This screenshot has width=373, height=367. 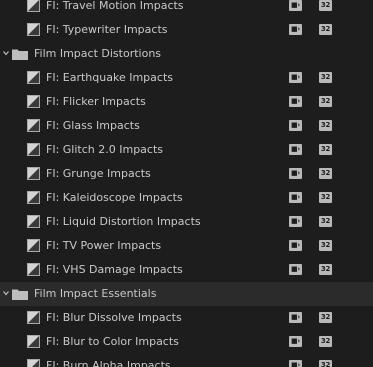 I want to click on effect-item: FI: Travel Motion Impacts ■› 32, so click(x=186, y=9).